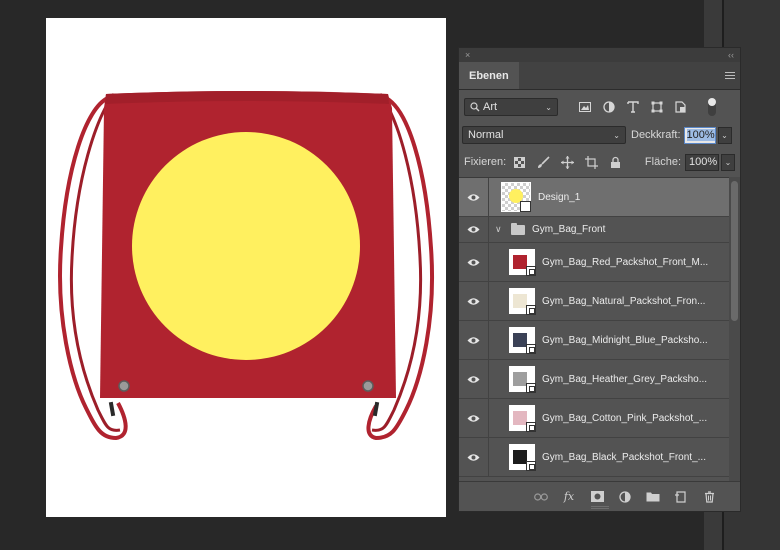 The image size is (780, 550). I want to click on left-eyelet, so click(124, 386).